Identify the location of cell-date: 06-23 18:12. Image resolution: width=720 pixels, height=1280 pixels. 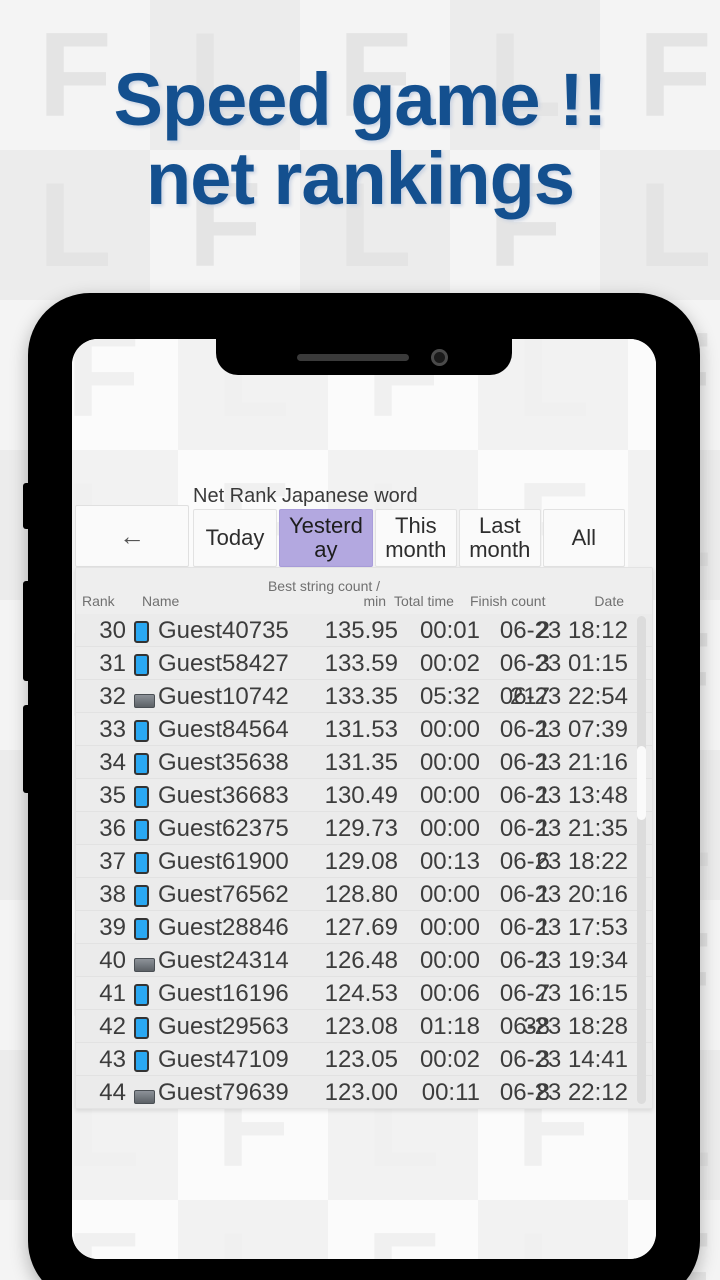
(563, 630).